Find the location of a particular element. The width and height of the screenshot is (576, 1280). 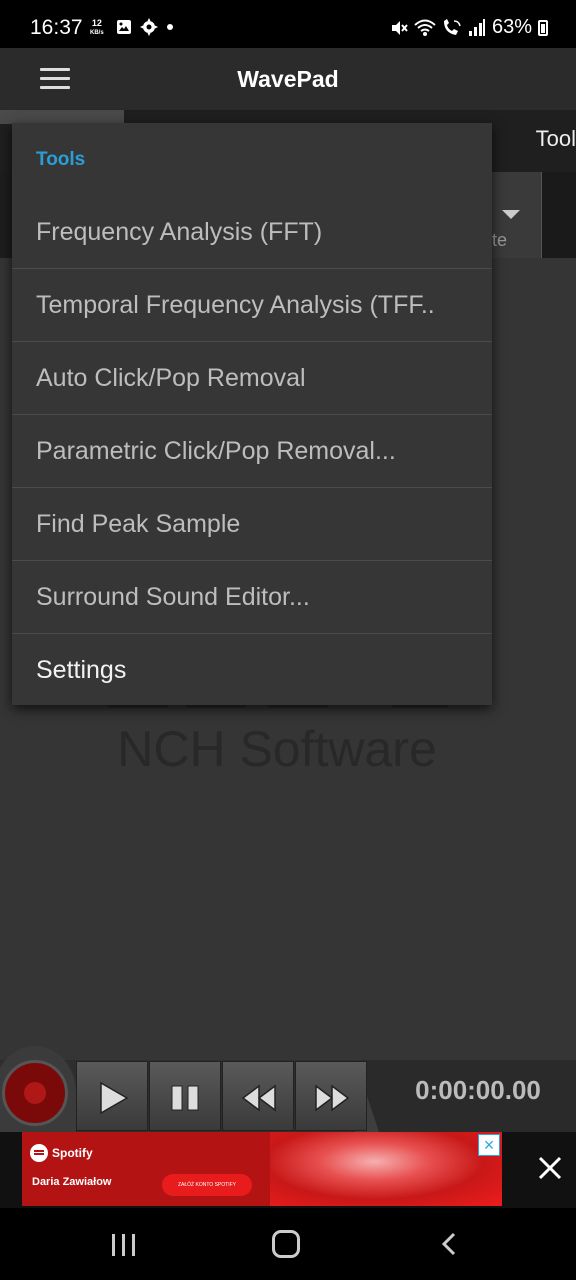

nch-logo-text: NCH Software is located at coordinates (277, 749).